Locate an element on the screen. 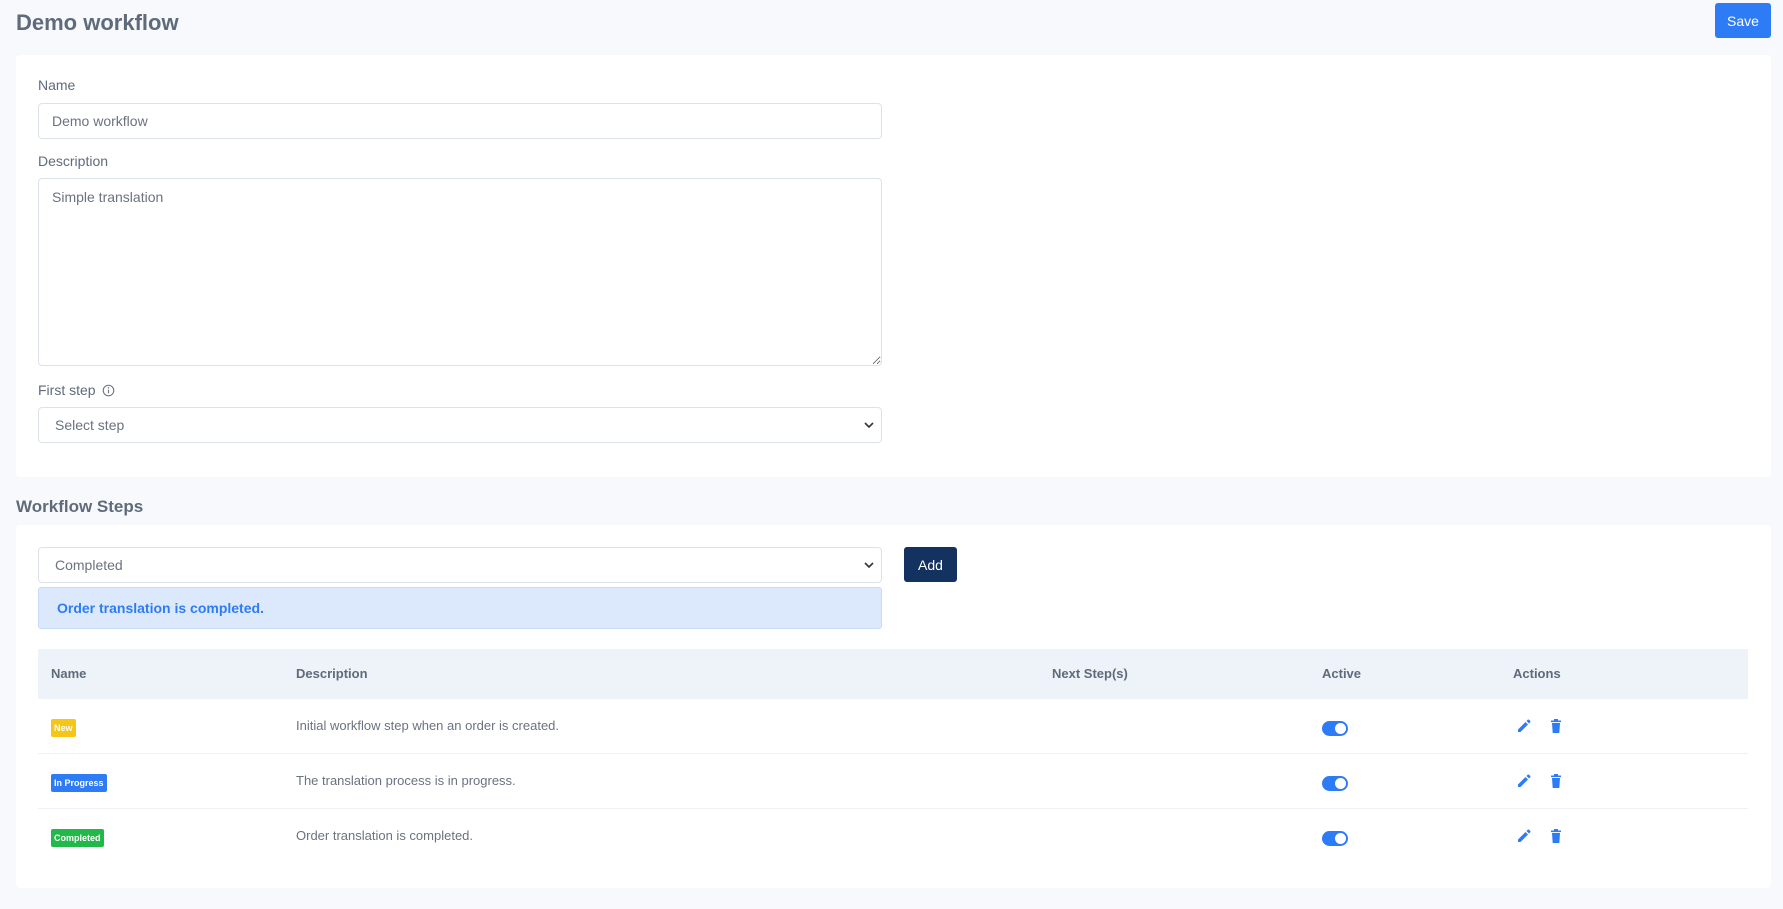 The image size is (1783, 909). header-name: Name is located at coordinates (69, 673).